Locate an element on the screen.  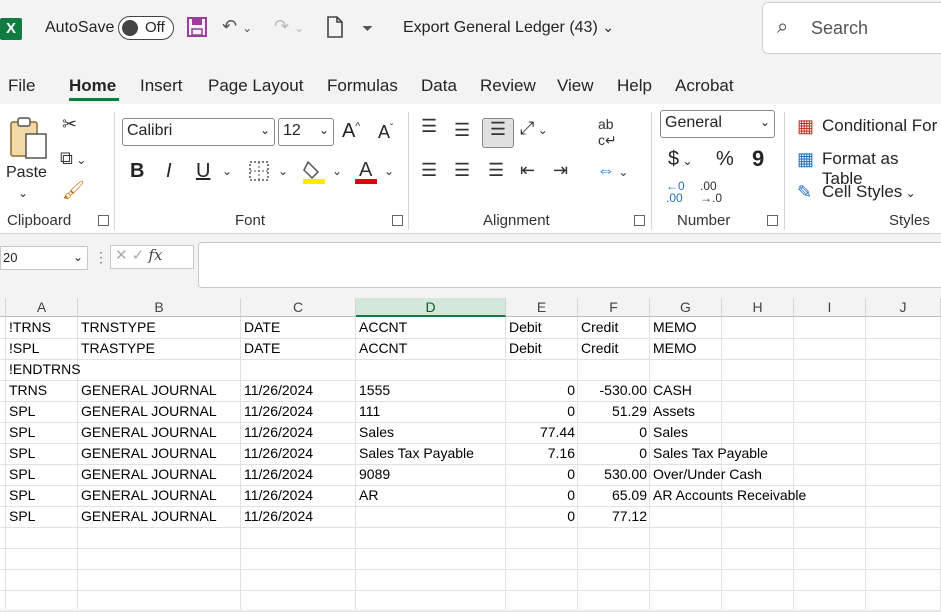
column-header-e: E is located at coordinates (542, 307).